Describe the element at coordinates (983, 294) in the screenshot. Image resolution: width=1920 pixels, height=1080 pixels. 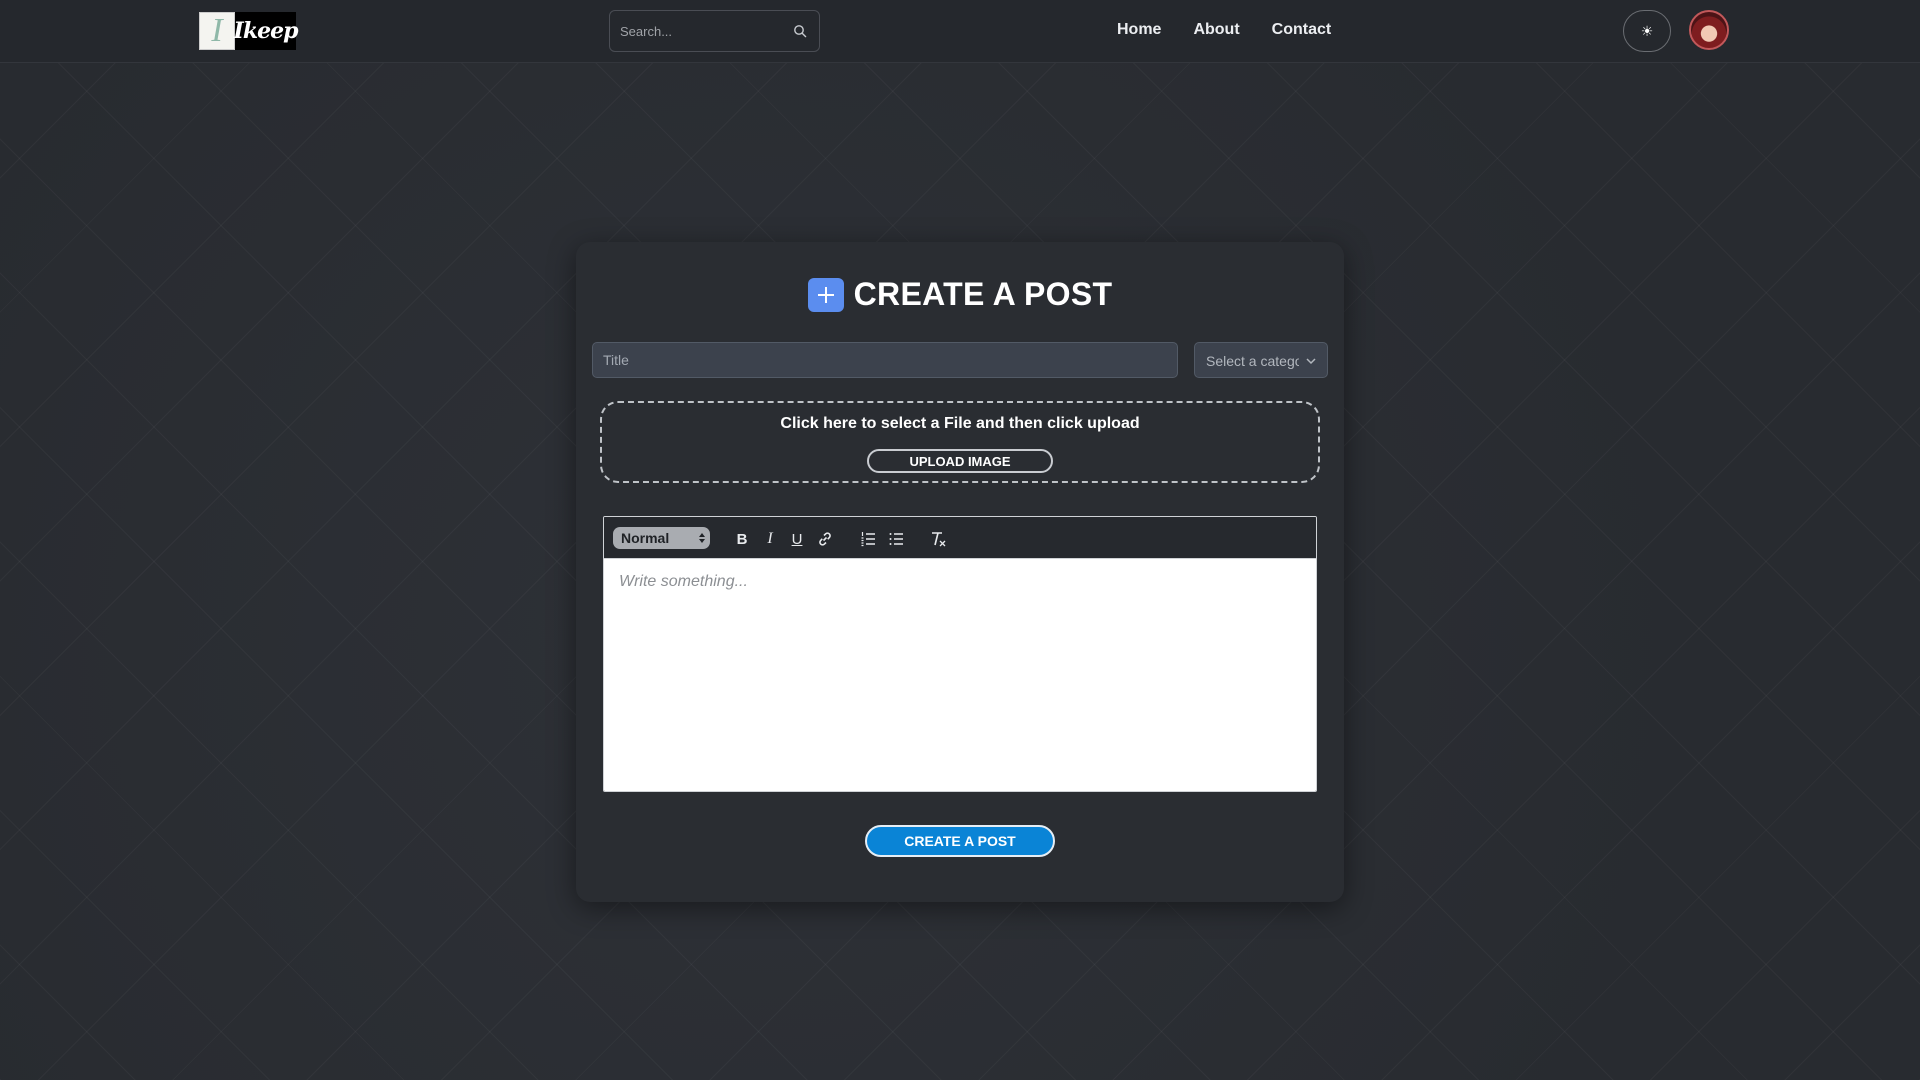
I see `page-title: CREATE A POST` at that location.